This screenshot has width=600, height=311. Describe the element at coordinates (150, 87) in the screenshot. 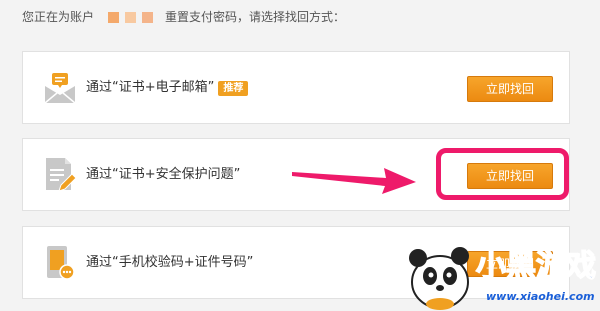

I see `option-label-text: 通过“证书+电子邮箱”` at that location.